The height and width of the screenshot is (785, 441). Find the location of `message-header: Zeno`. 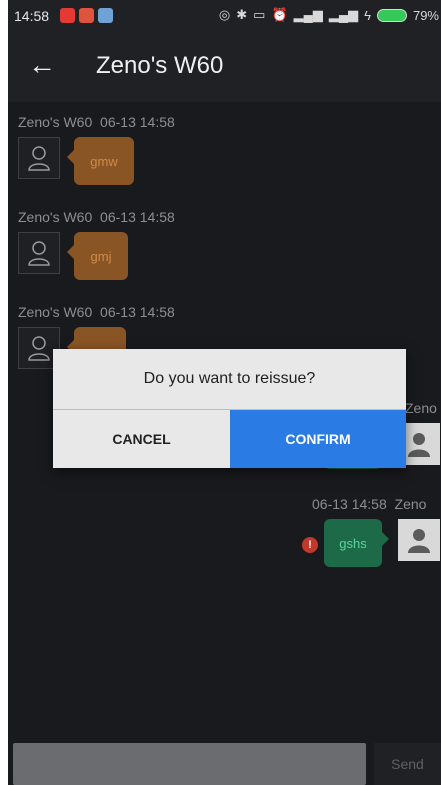

message-header: Zeno is located at coordinates (421, 408).